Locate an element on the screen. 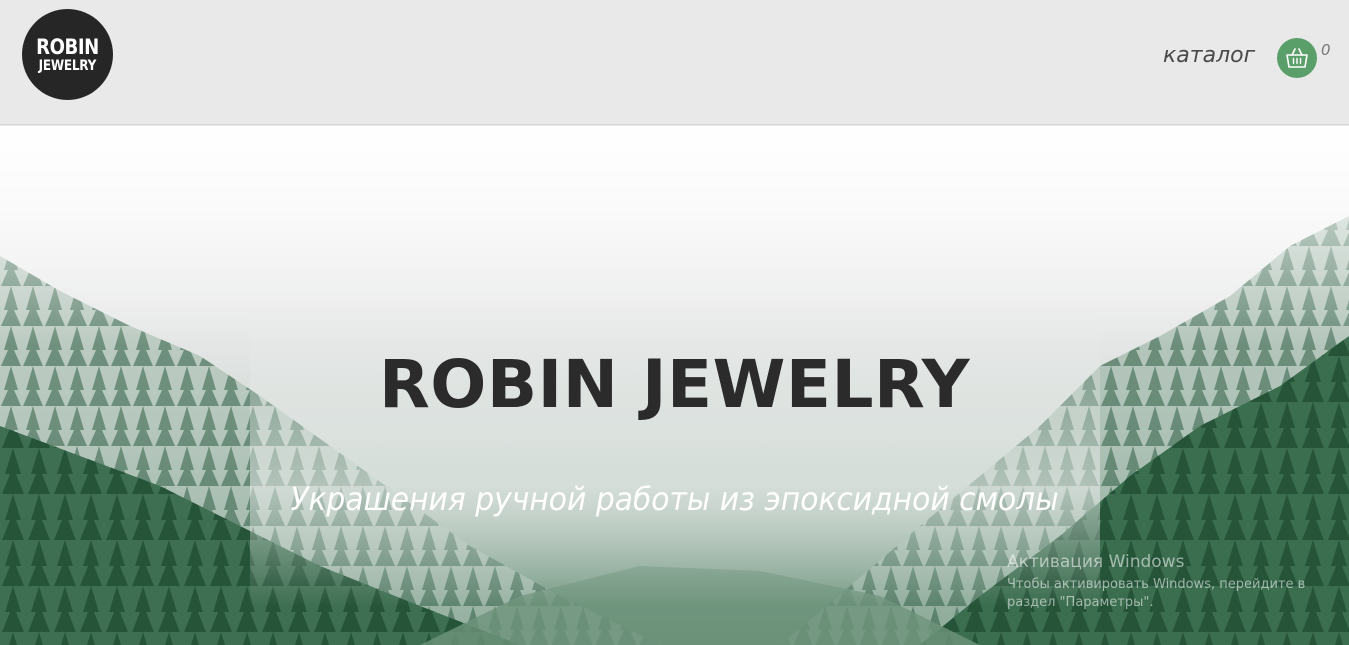  site-logo: ROBIN JEWELRY is located at coordinates (67, 54).